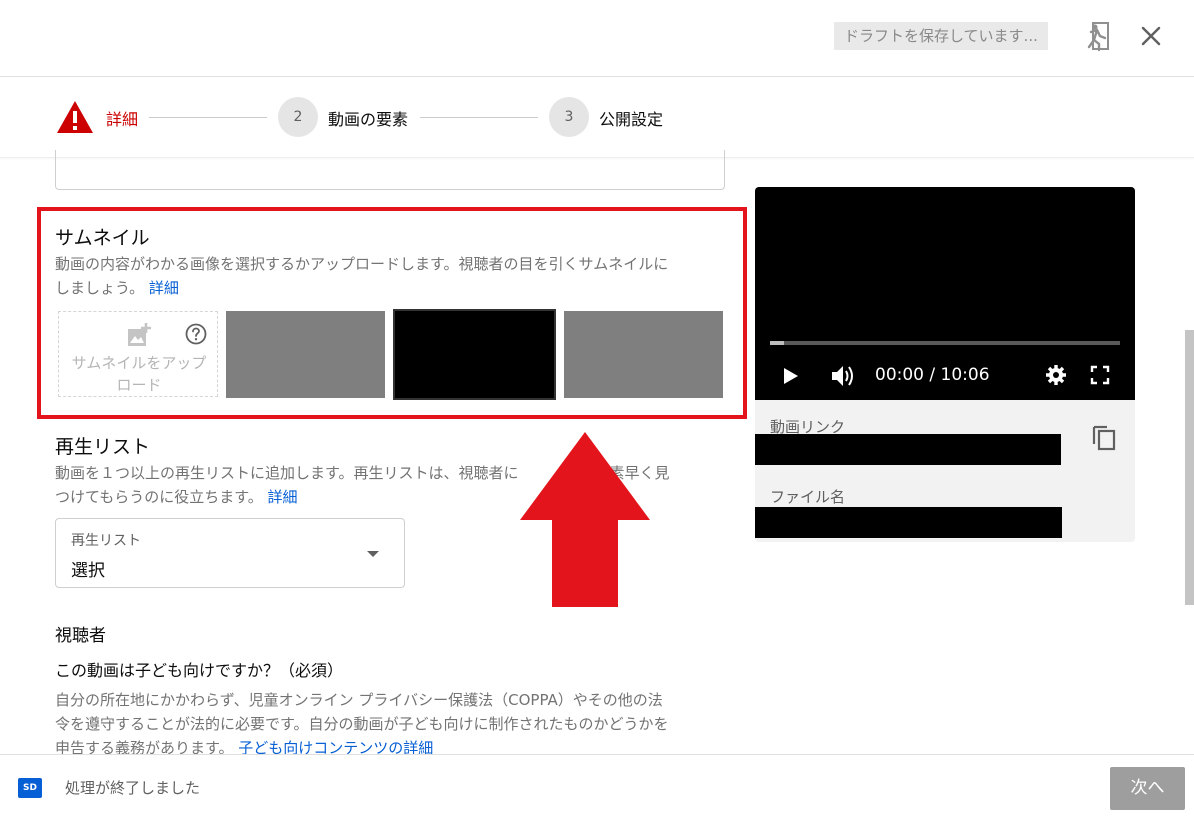 The height and width of the screenshot is (818, 1194). I want to click on upload-thumbnail-label-1: サムネイルをアップ, so click(139, 363).